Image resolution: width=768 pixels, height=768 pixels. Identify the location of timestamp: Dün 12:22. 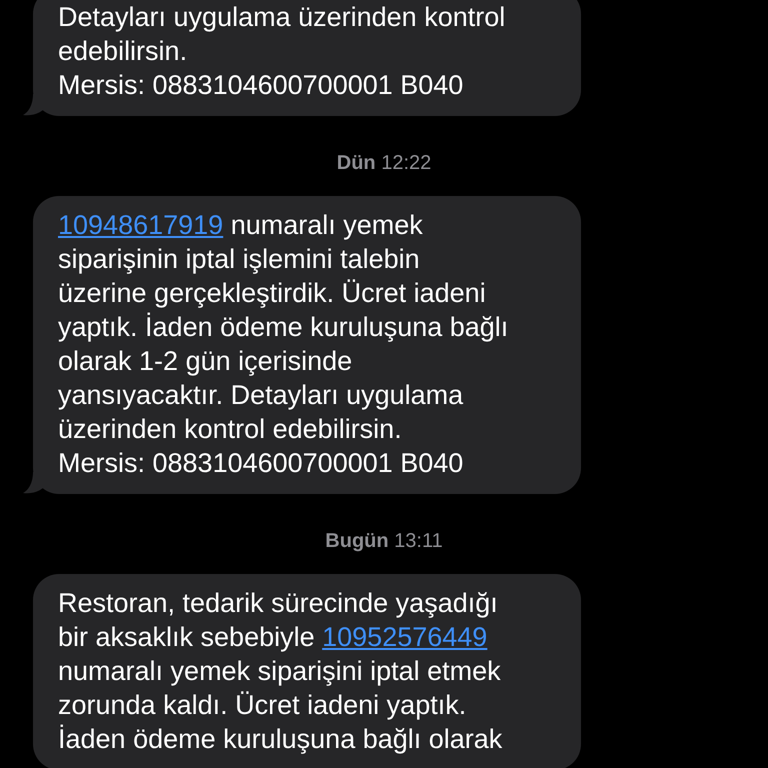
(384, 163).